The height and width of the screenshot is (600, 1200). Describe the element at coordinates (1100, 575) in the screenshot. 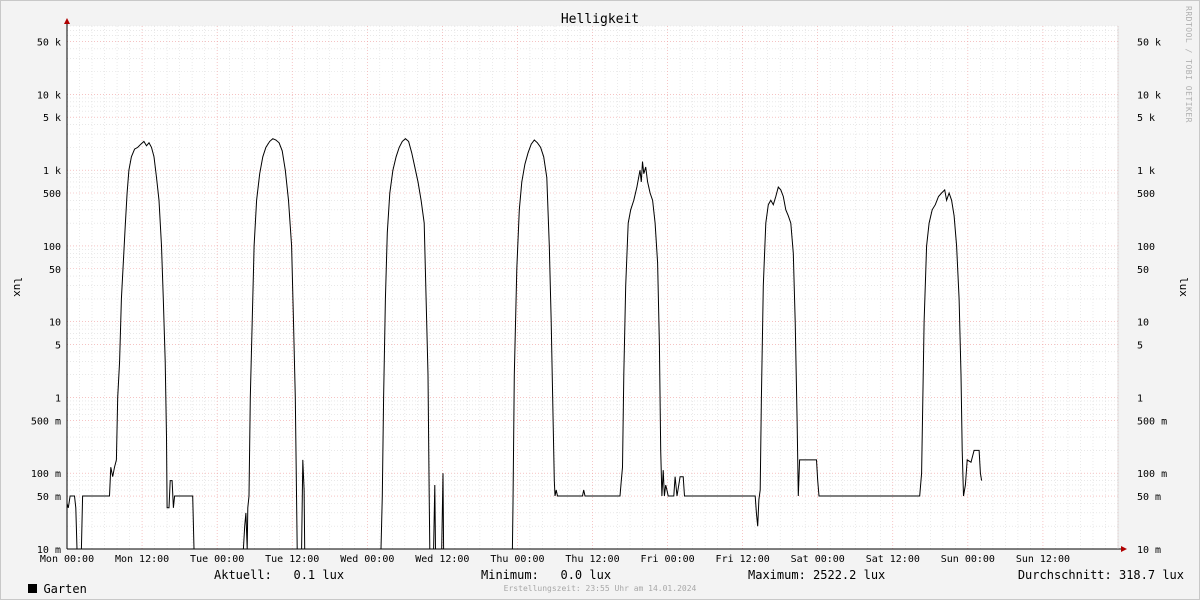

I see `legend-average: Durchschnitt: 318.7 lux` at that location.